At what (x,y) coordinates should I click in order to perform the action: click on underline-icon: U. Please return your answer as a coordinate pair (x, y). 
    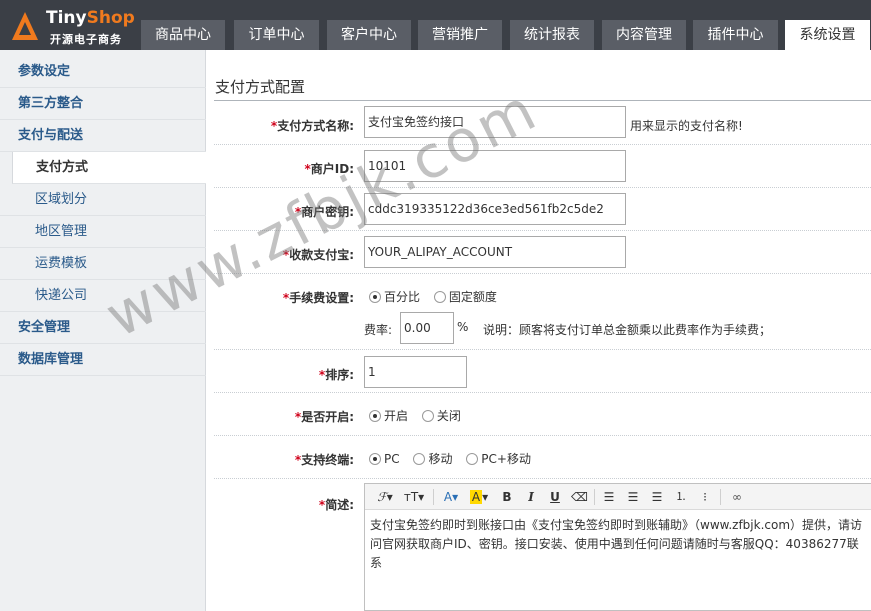
    Looking at the image, I should click on (555, 497).